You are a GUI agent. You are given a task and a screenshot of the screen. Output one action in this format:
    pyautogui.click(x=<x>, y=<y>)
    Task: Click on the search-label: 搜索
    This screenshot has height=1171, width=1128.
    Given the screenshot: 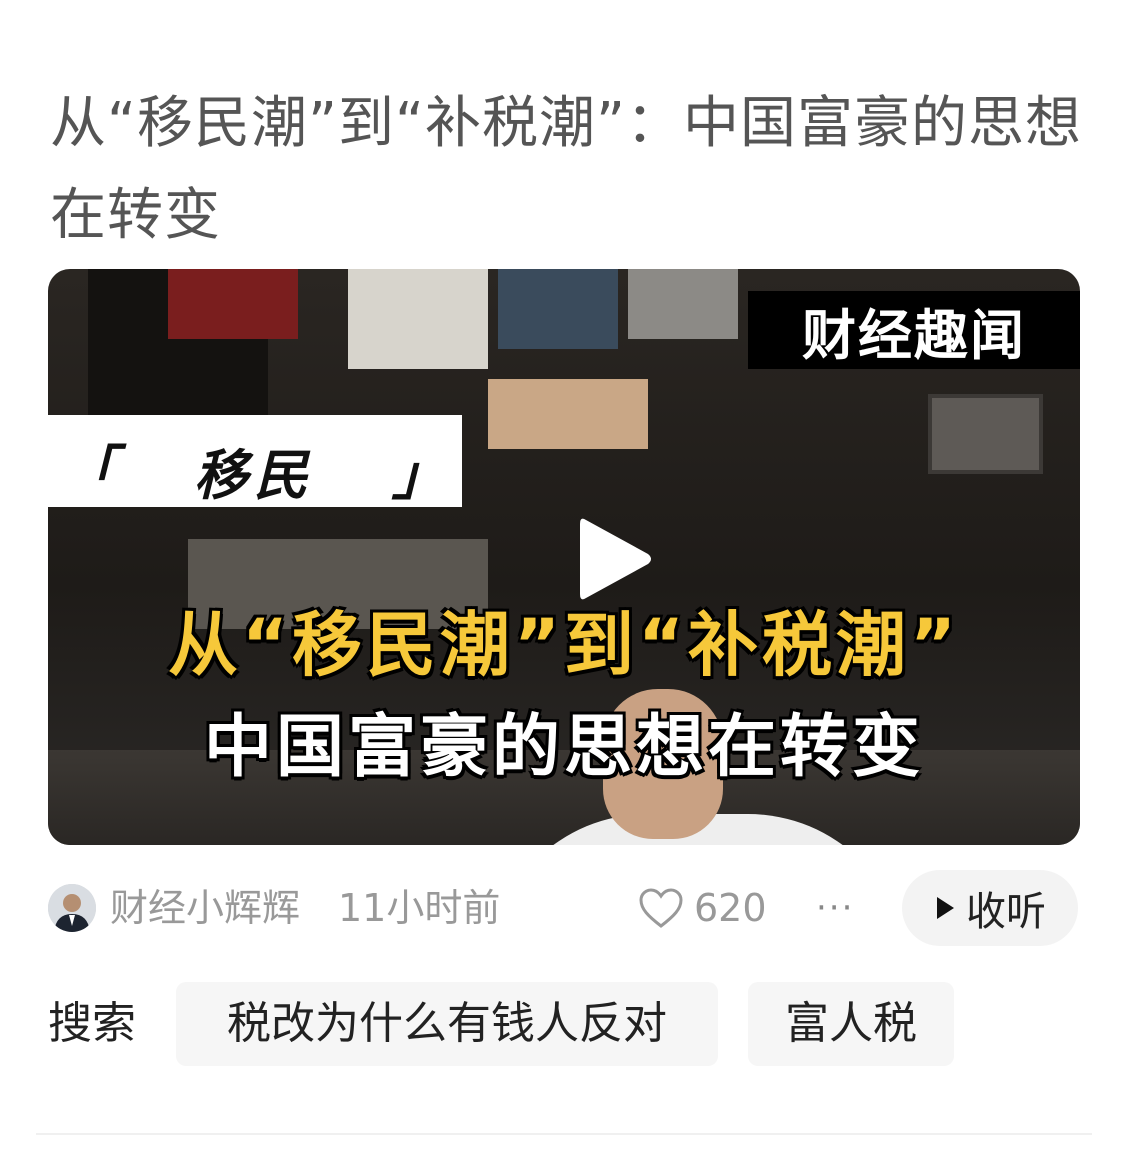 What is the action you would take?
    pyautogui.click(x=92, y=1023)
    